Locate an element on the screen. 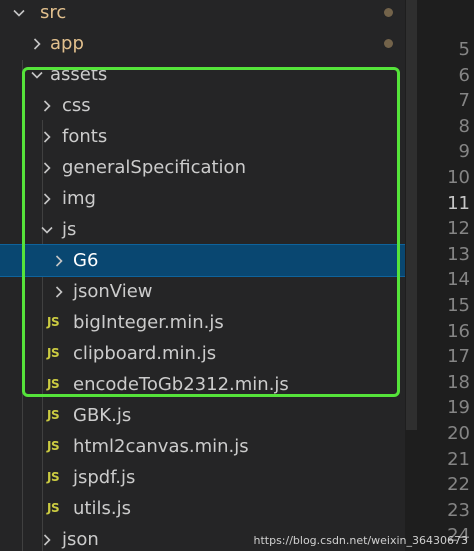  tree-item-label: html2canvas.min.js is located at coordinates (161, 446).